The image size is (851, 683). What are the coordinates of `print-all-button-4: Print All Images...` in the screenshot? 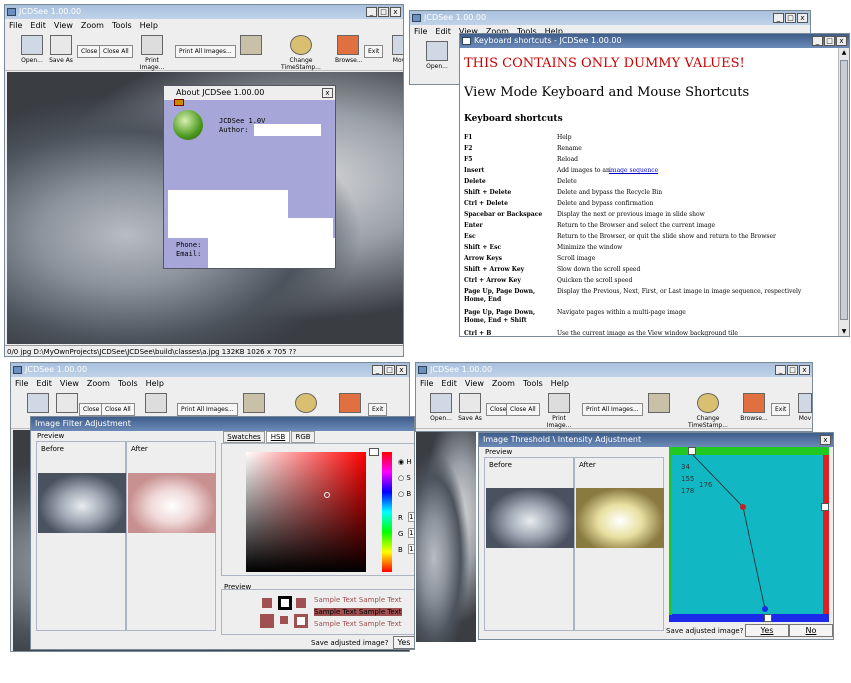 It's located at (612, 409).